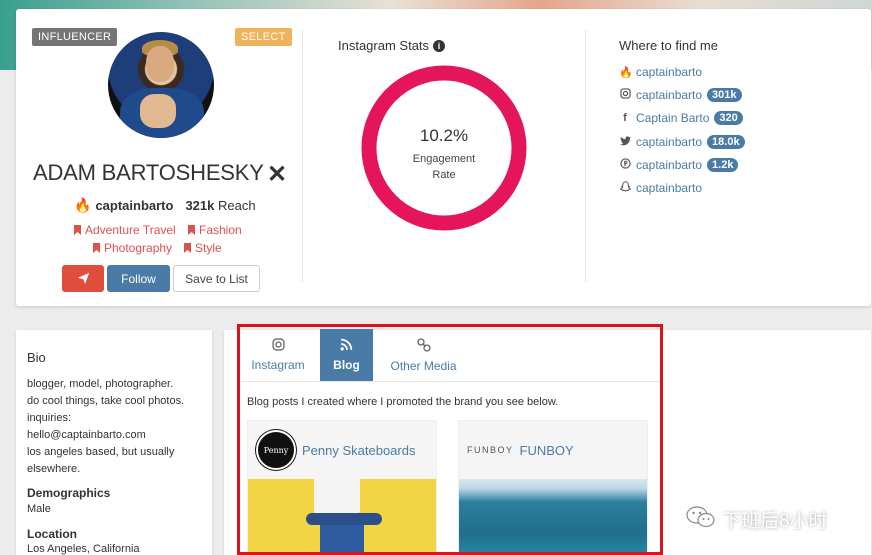 The height and width of the screenshot is (555, 872). I want to click on bio-heading: Bio, so click(36, 357).